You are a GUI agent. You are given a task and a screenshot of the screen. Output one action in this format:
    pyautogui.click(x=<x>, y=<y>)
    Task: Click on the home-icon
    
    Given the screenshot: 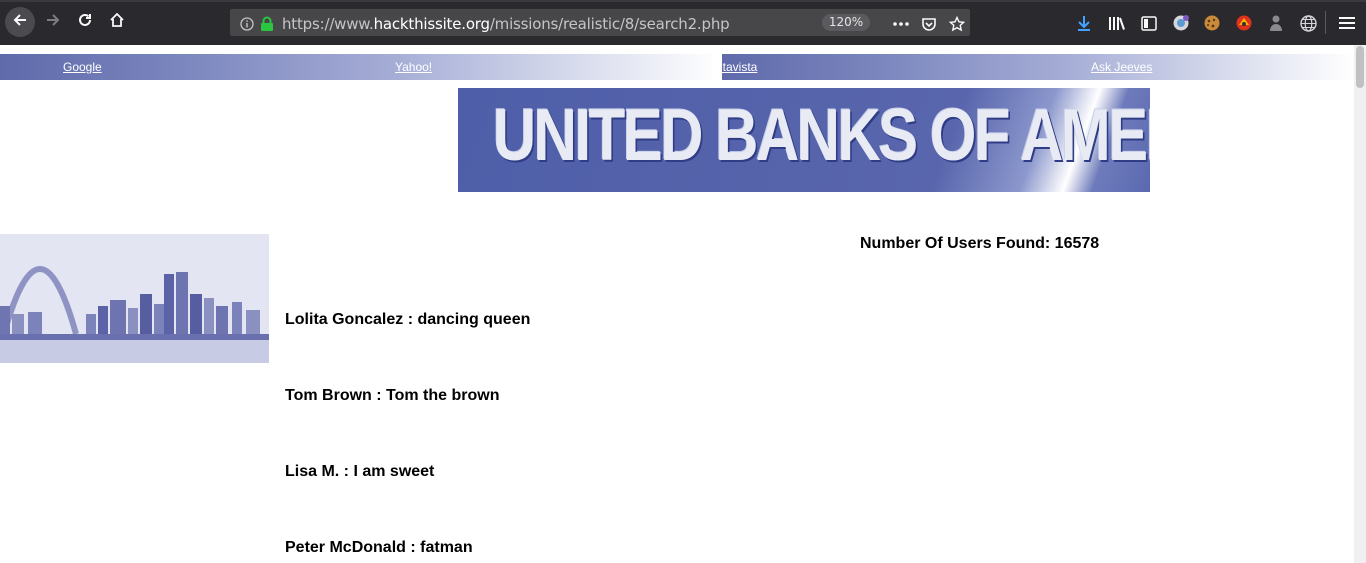 What is the action you would take?
    pyautogui.click(x=117, y=22)
    